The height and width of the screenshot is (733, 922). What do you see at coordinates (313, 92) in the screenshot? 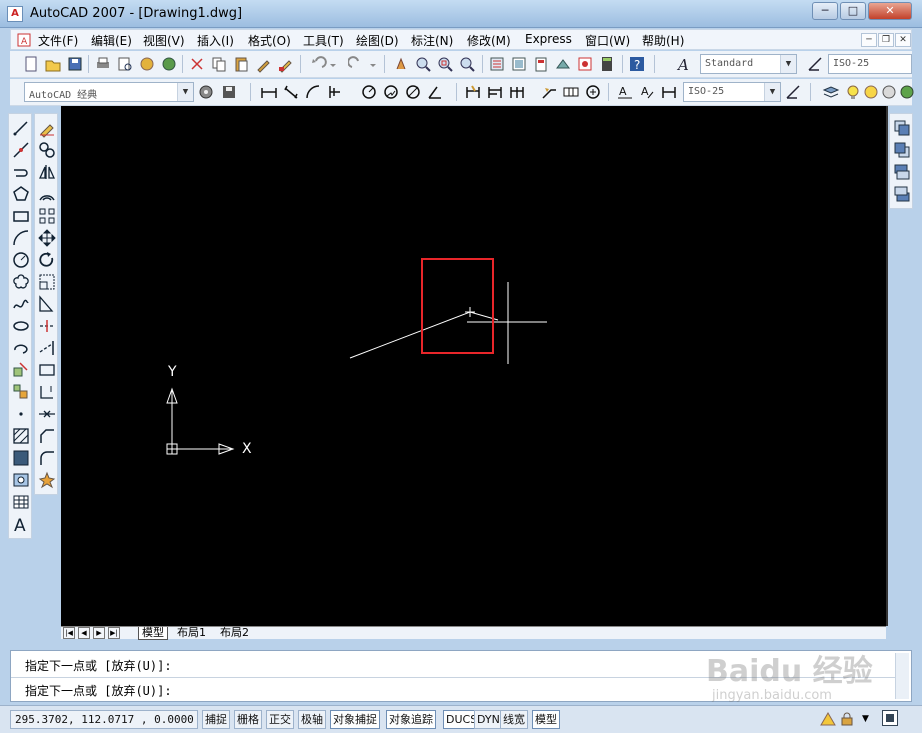
I see `arc-length-icon` at bounding box center [313, 92].